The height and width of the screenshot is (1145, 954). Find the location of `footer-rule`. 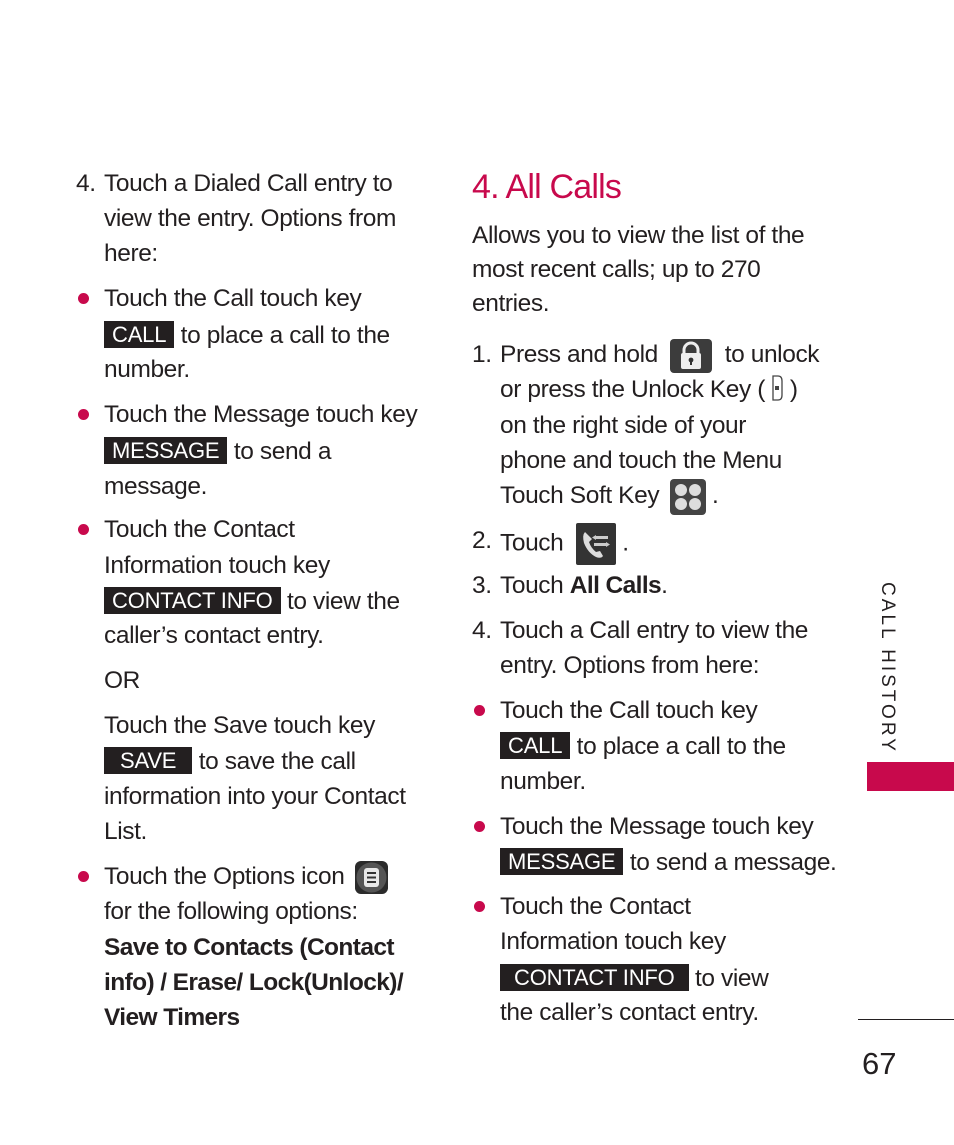

footer-rule is located at coordinates (906, 1019).